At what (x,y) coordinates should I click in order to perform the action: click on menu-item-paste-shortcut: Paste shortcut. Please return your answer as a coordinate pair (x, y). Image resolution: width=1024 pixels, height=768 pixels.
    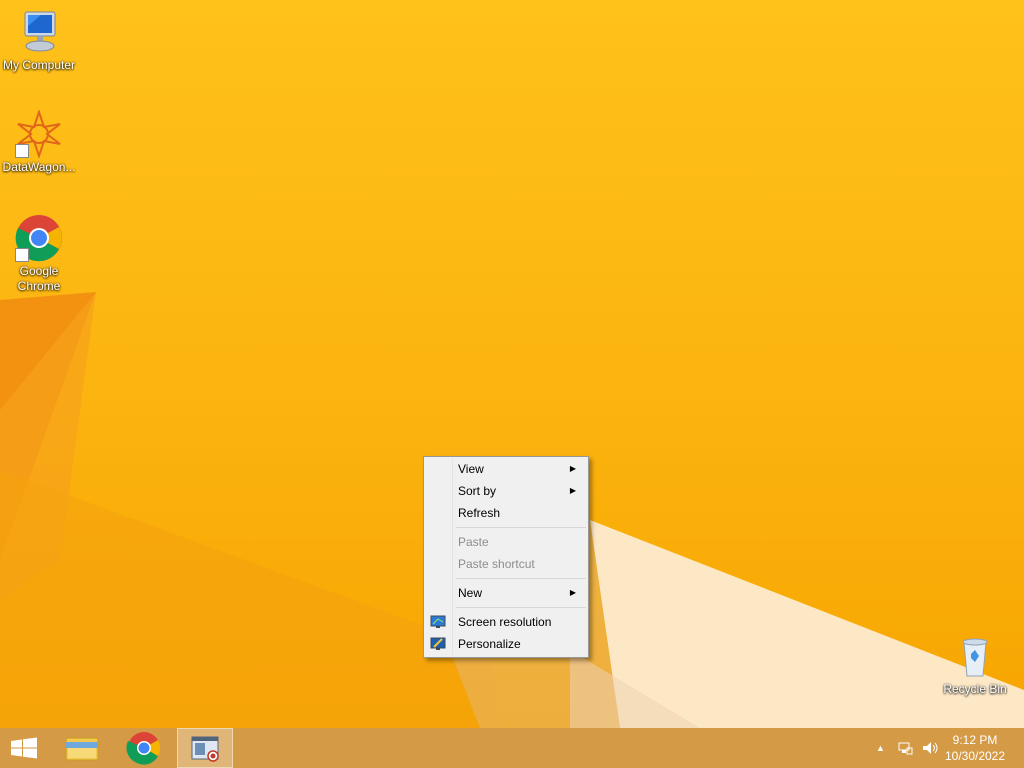
    Looking at the image, I should click on (506, 564).